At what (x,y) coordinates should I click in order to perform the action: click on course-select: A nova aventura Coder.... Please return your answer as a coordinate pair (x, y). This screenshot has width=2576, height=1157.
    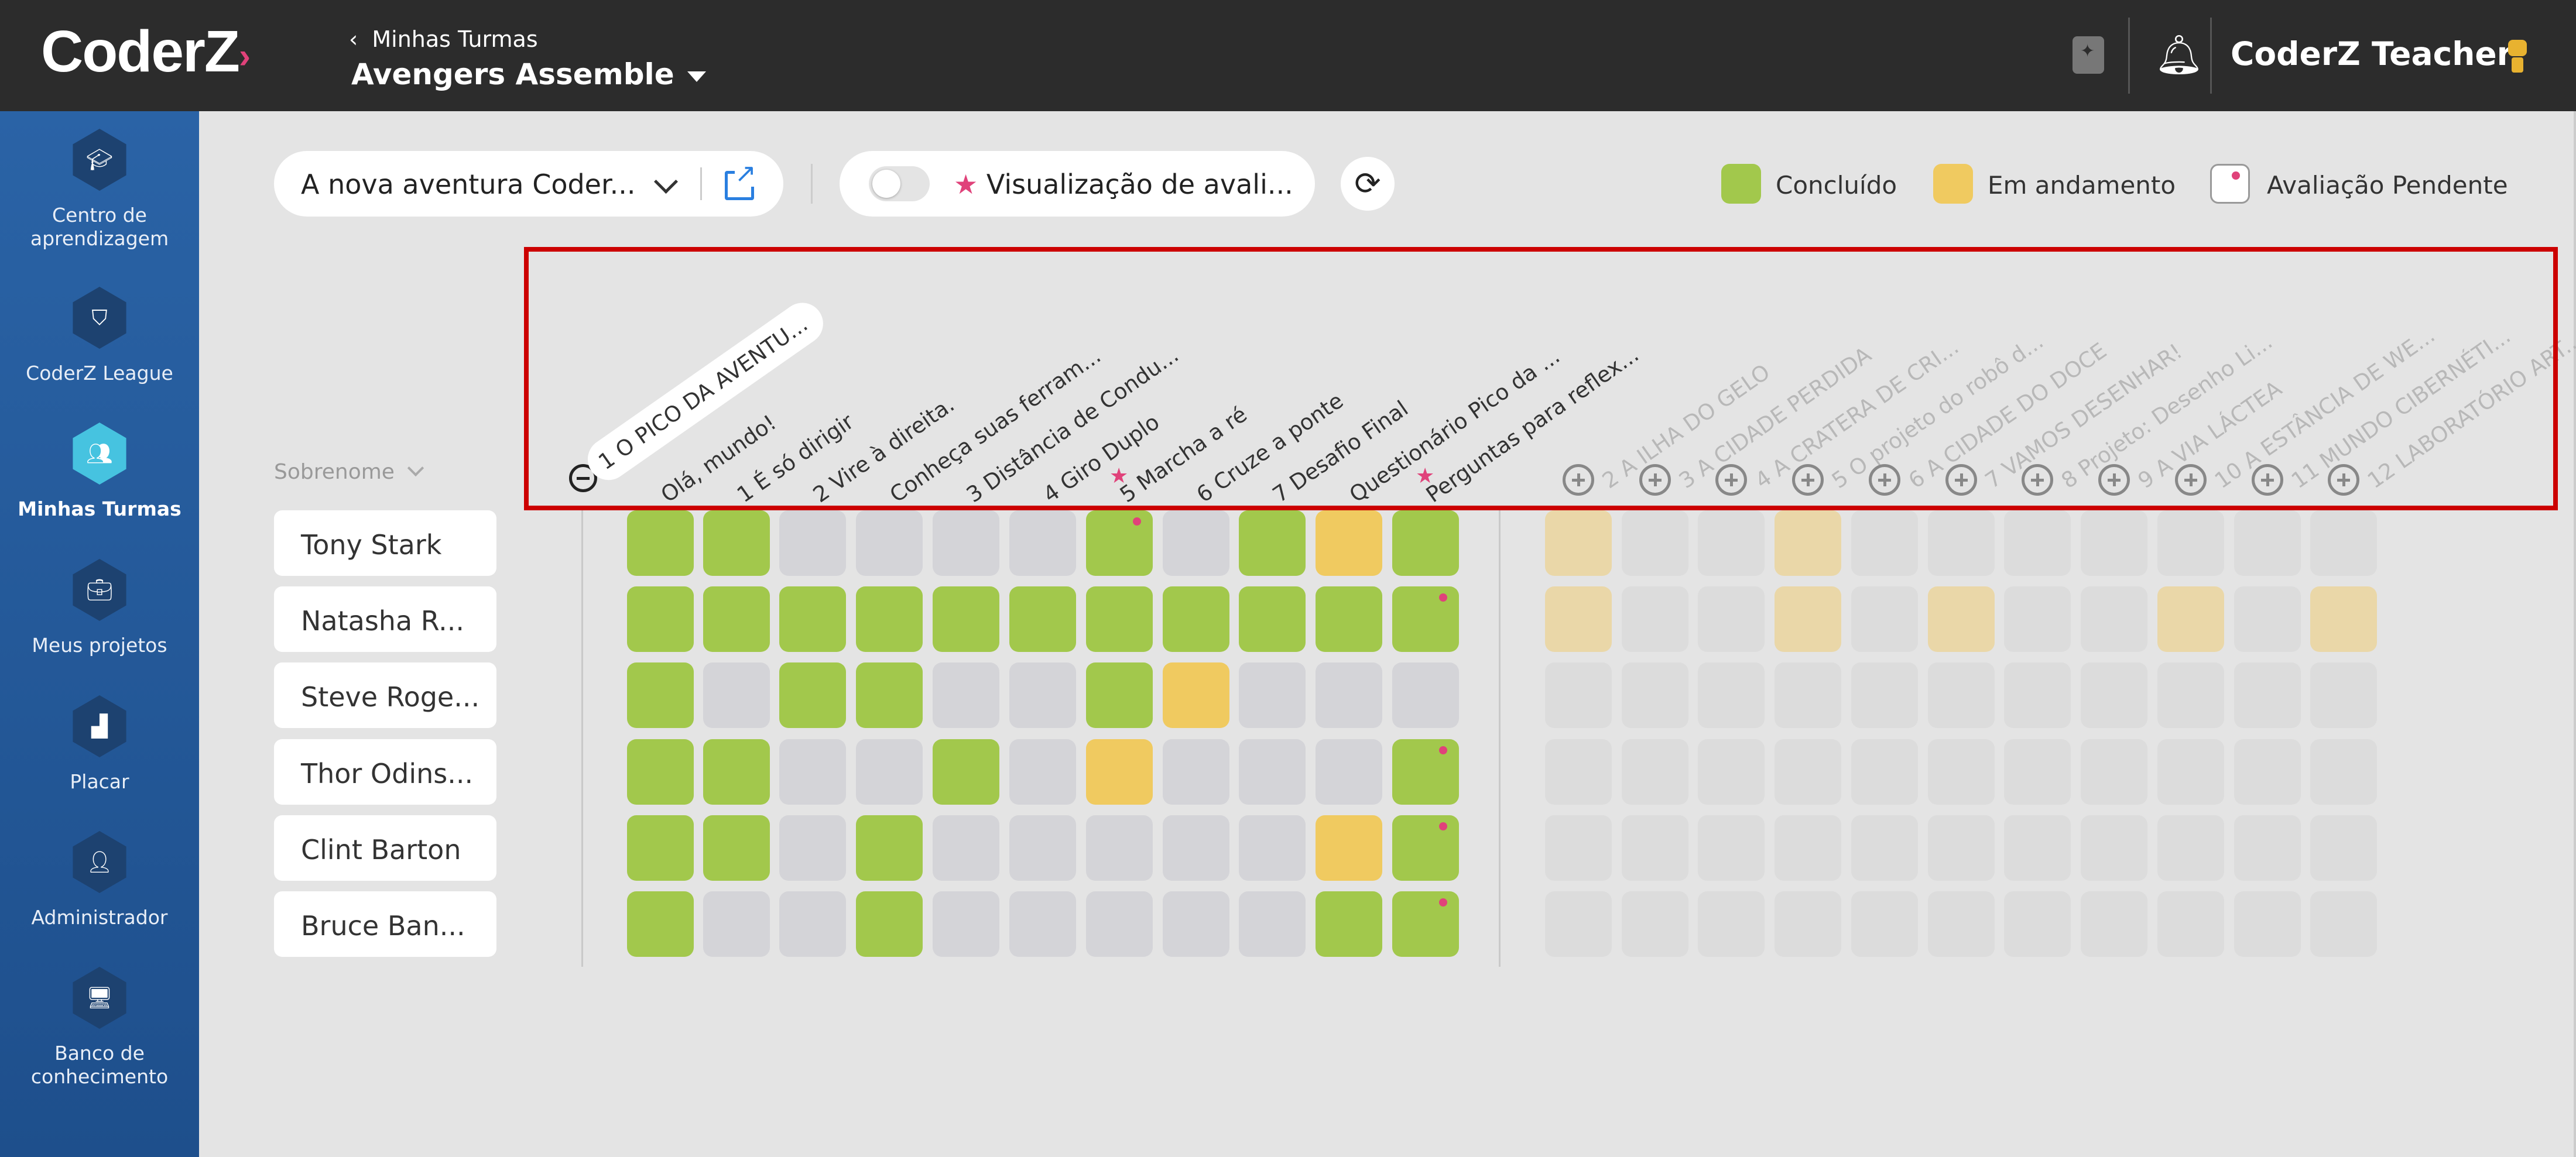
    Looking at the image, I should click on (469, 184).